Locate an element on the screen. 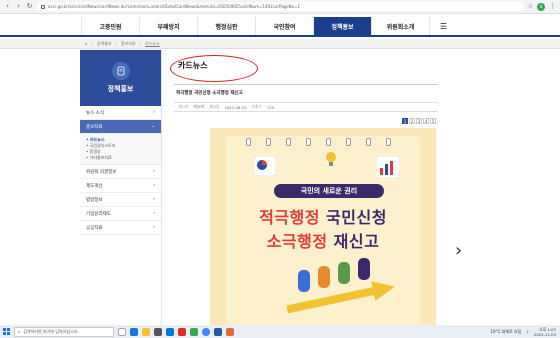  breadcrumb-item: 카드뉴스 is located at coordinates (152, 44).